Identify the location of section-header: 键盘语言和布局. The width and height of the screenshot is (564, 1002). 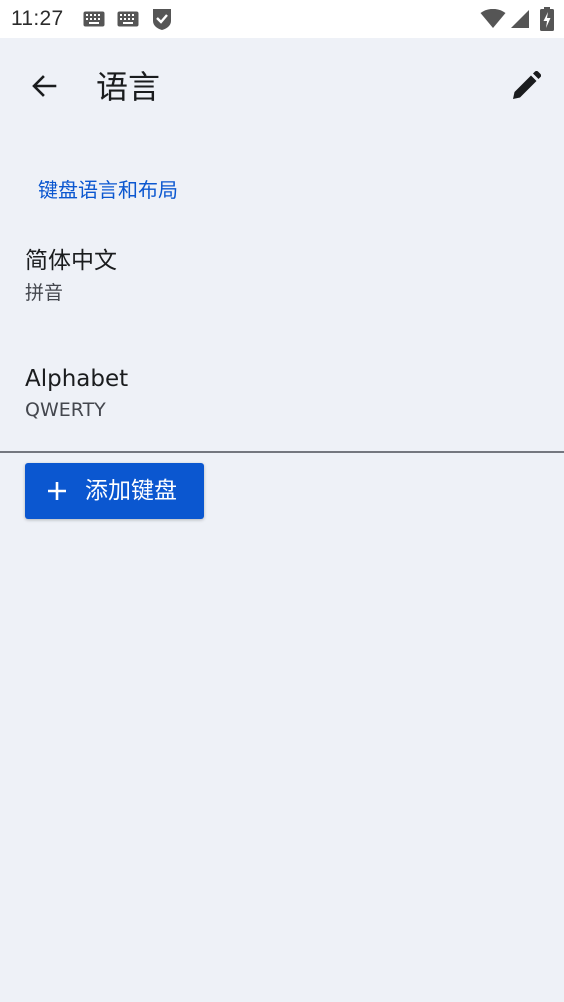
(108, 190).